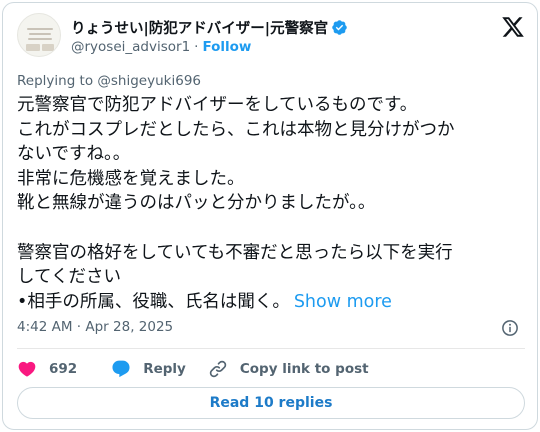 Image resolution: width=540 pixels, height=432 pixels. Describe the element at coordinates (39, 35) in the screenshot. I see `avatar` at that location.